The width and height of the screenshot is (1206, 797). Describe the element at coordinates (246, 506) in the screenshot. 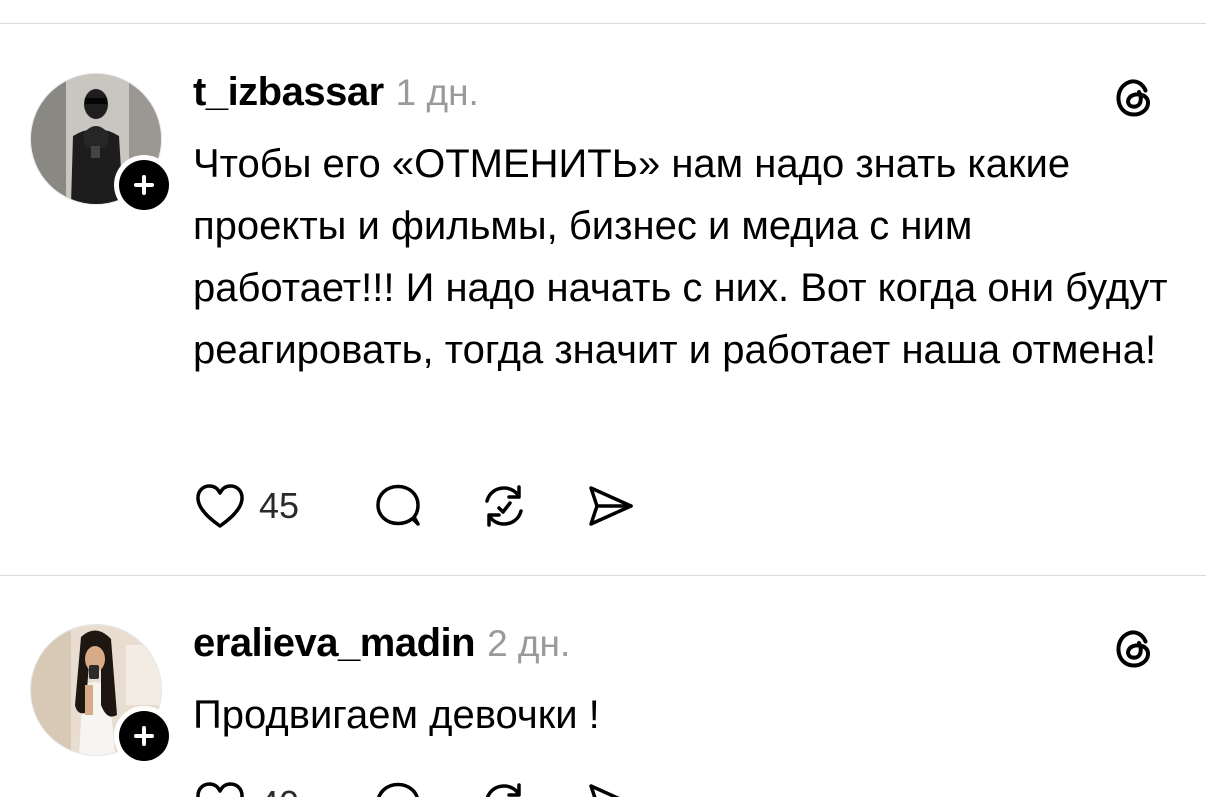

I see `like-button: 45` at that location.